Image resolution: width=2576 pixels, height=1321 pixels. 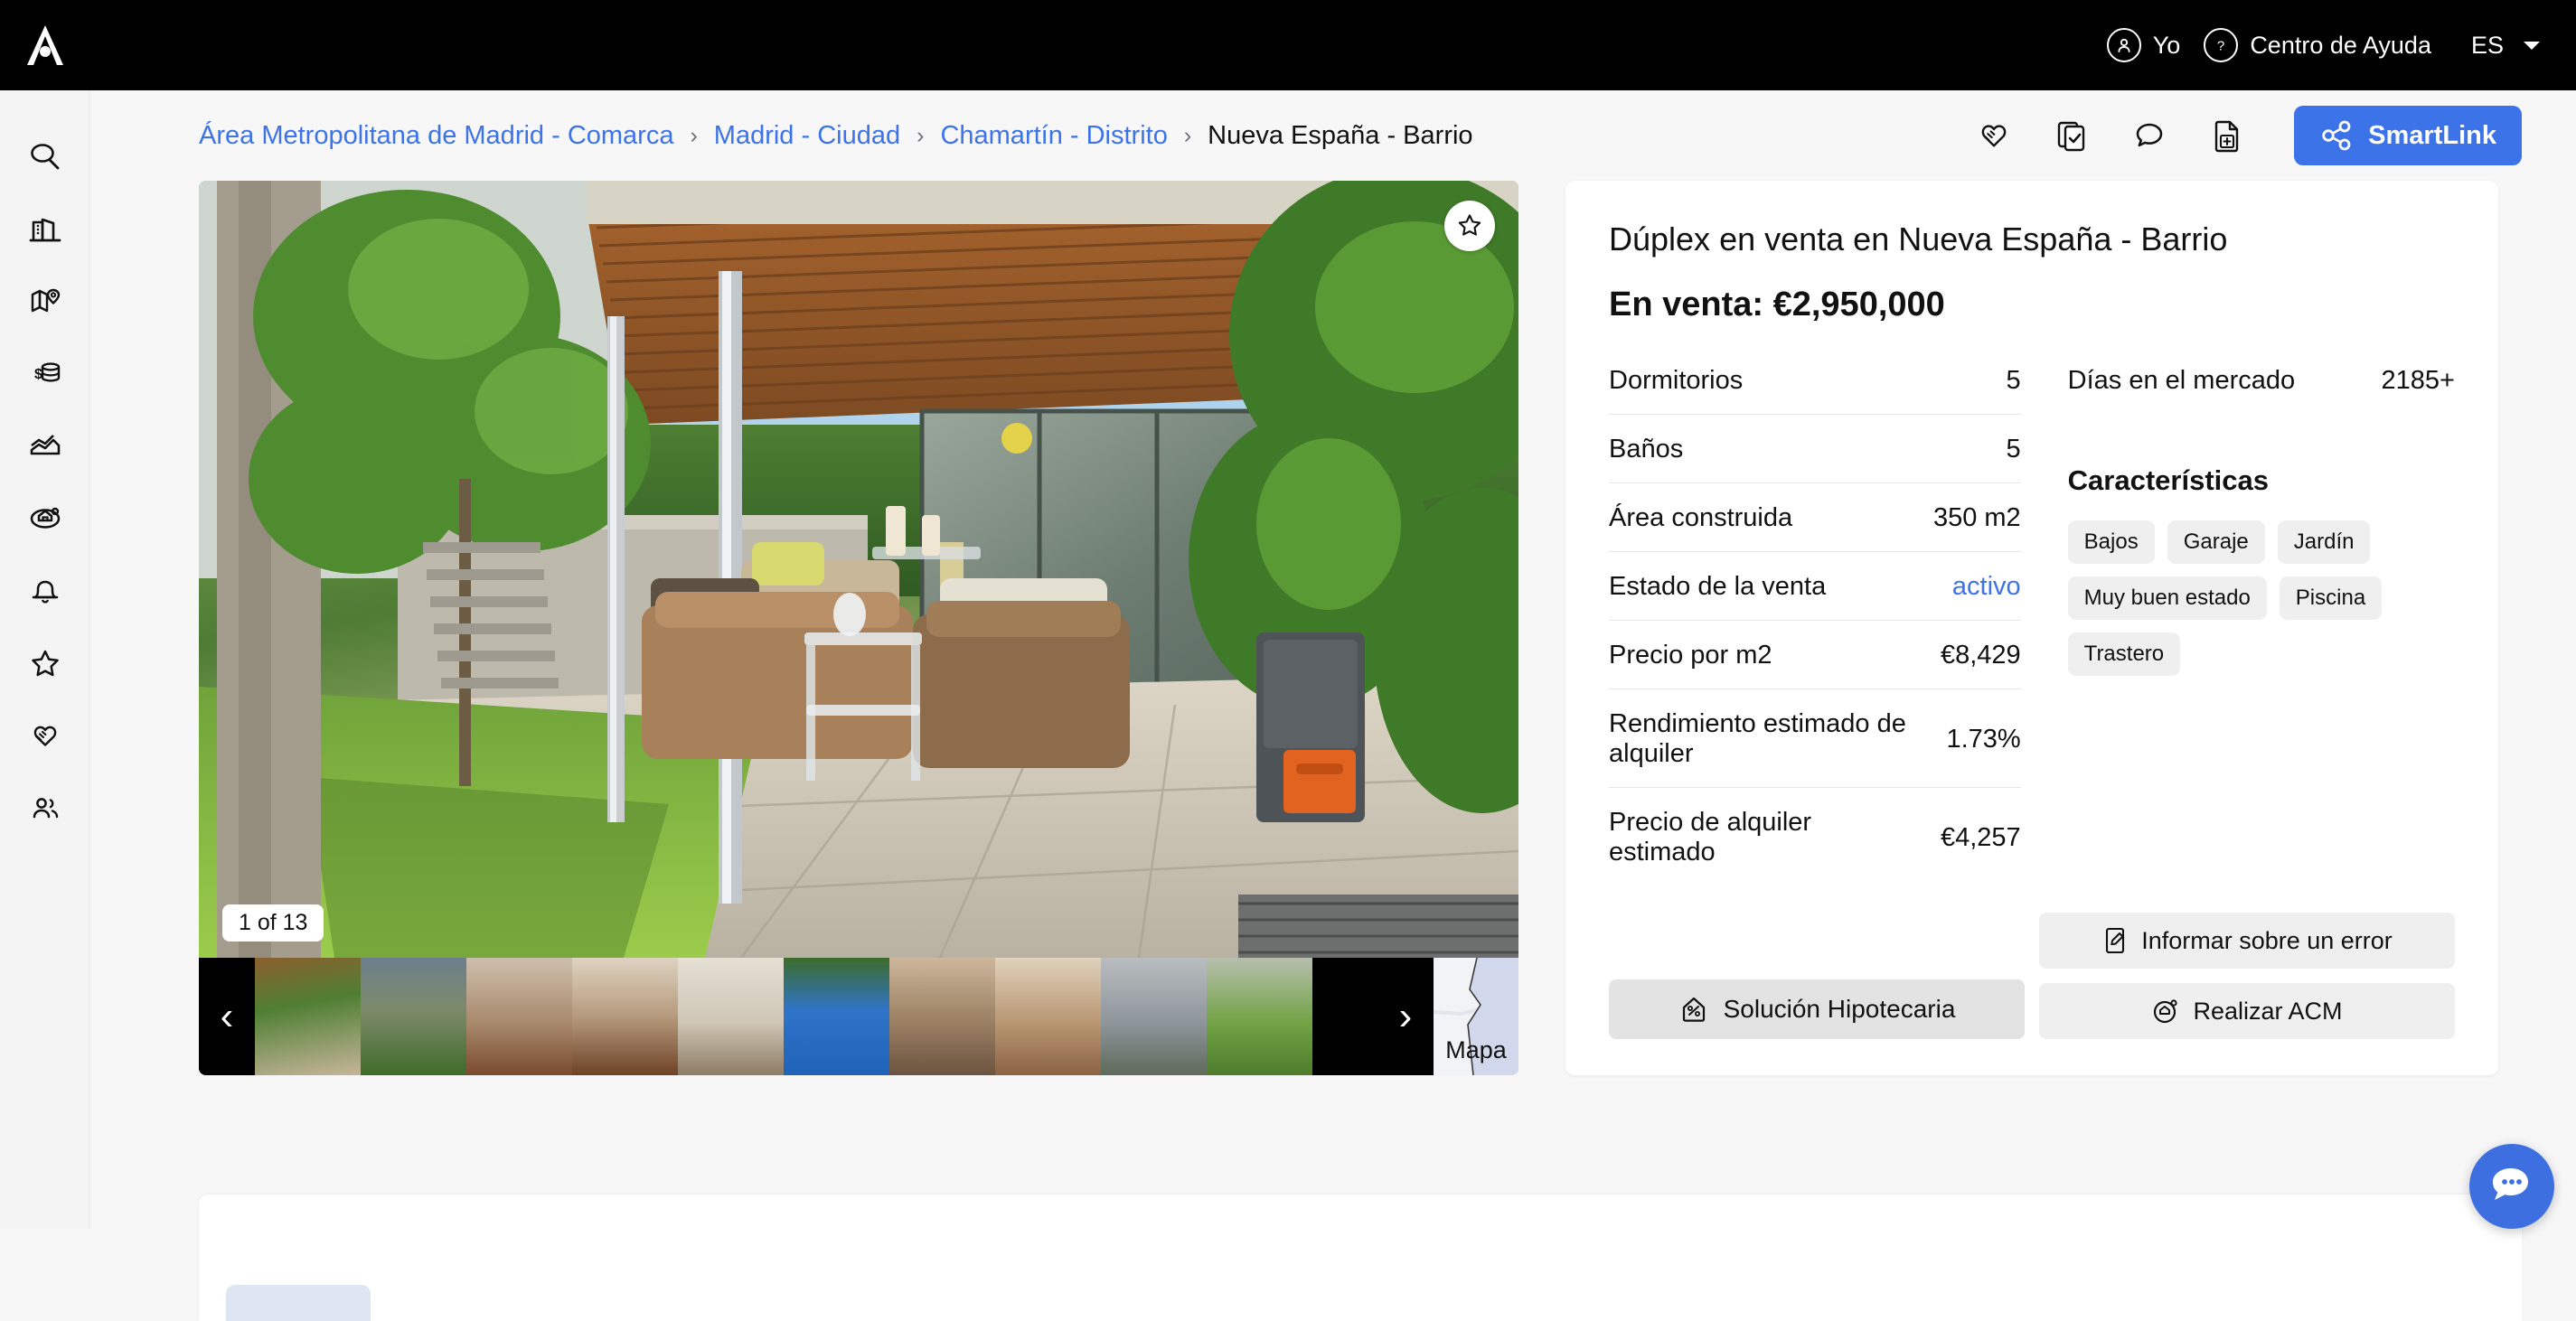 I want to click on feature-tag: Bajos, so click(x=2111, y=542).